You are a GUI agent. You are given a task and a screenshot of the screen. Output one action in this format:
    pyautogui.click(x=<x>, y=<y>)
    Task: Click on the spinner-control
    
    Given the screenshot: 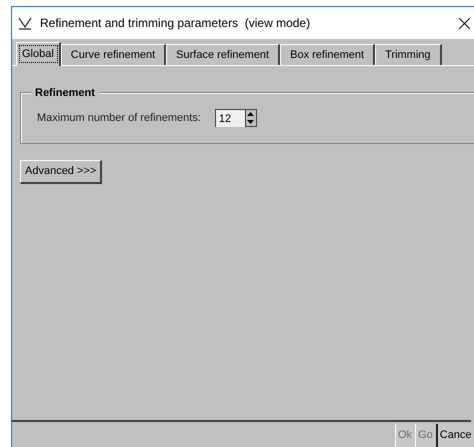 What is the action you would take?
    pyautogui.click(x=250, y=118)
    